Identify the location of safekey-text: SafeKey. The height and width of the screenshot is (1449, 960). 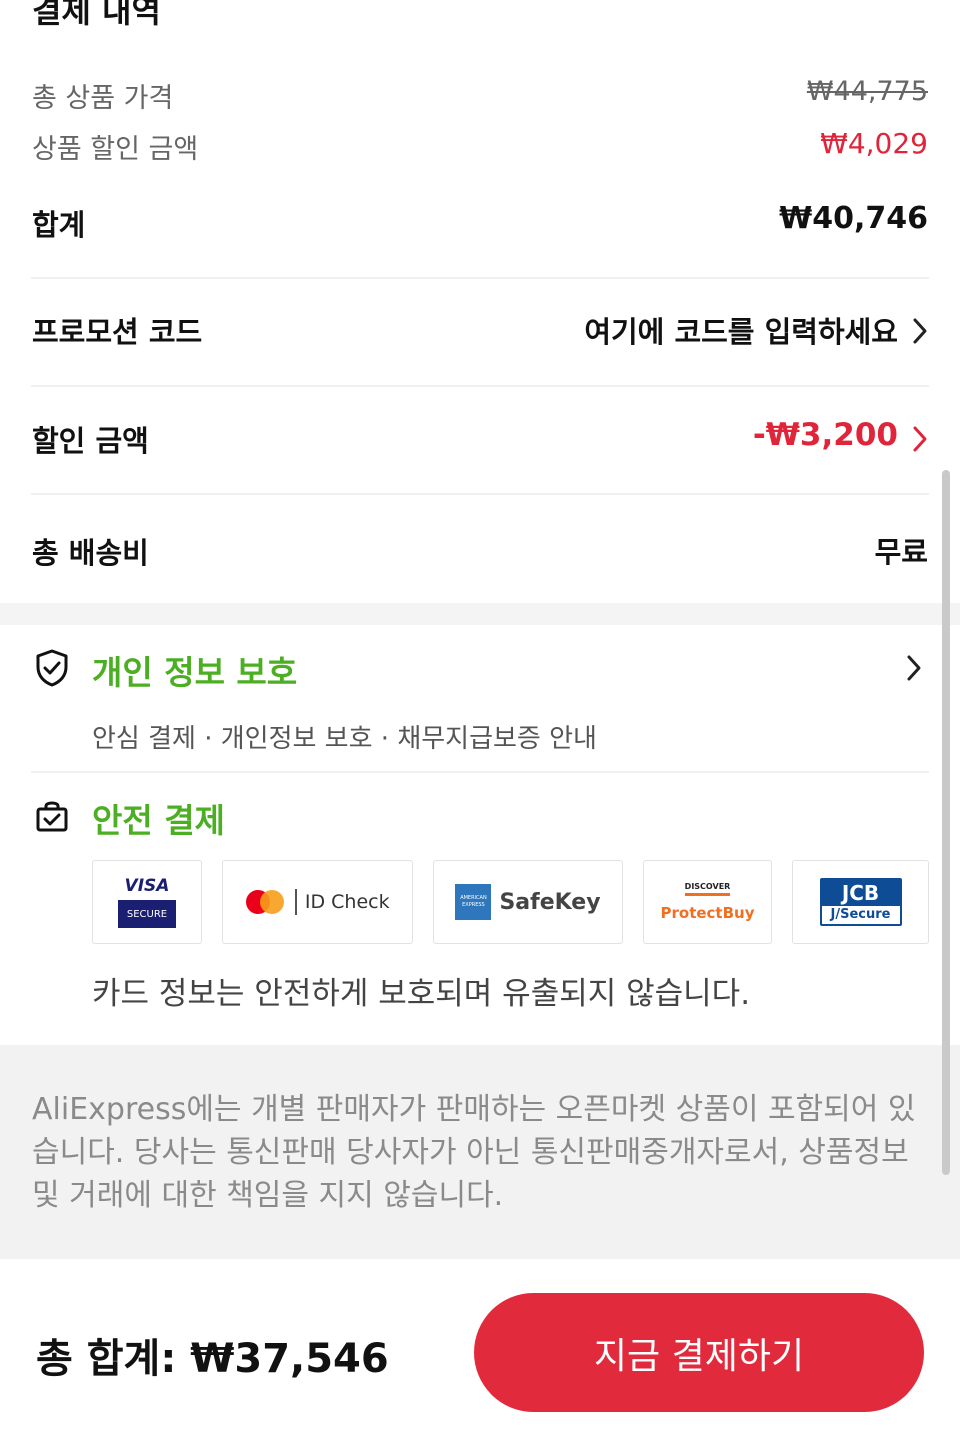
(550, 902).